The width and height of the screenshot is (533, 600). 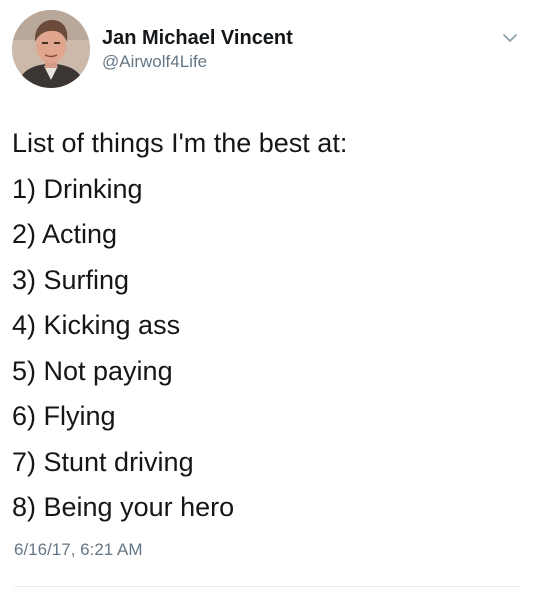 What do you see at coordinates (197, 38) in the screenshot?
I see `author-name: Jan Michael Vincent` at bounding box center [197, 38].